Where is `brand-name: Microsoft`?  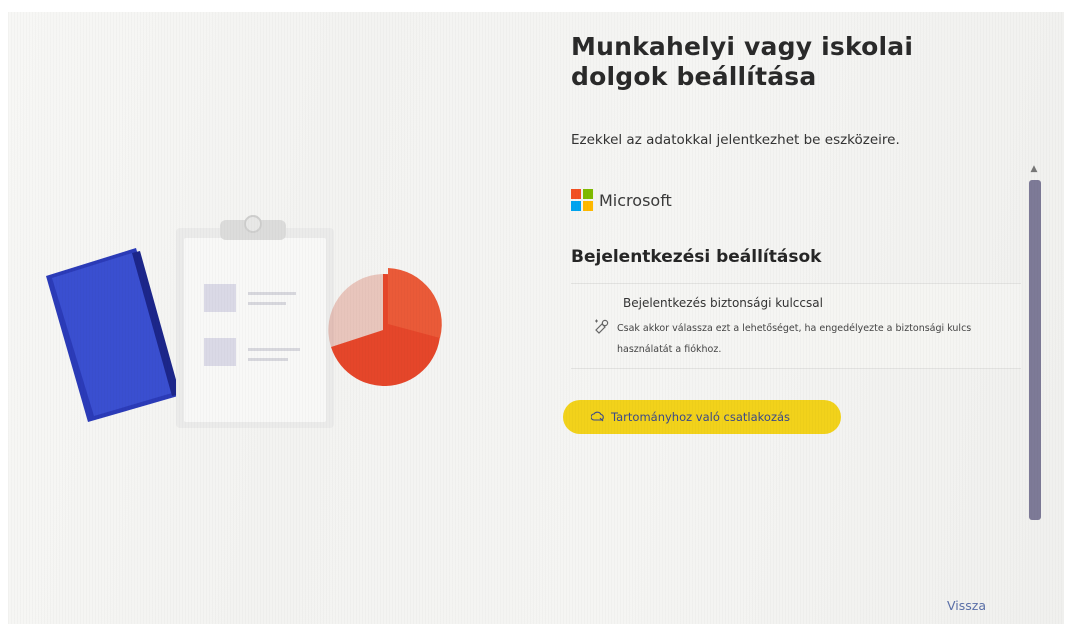 brand-name: Microsoft is located at coordinates (635, 200).